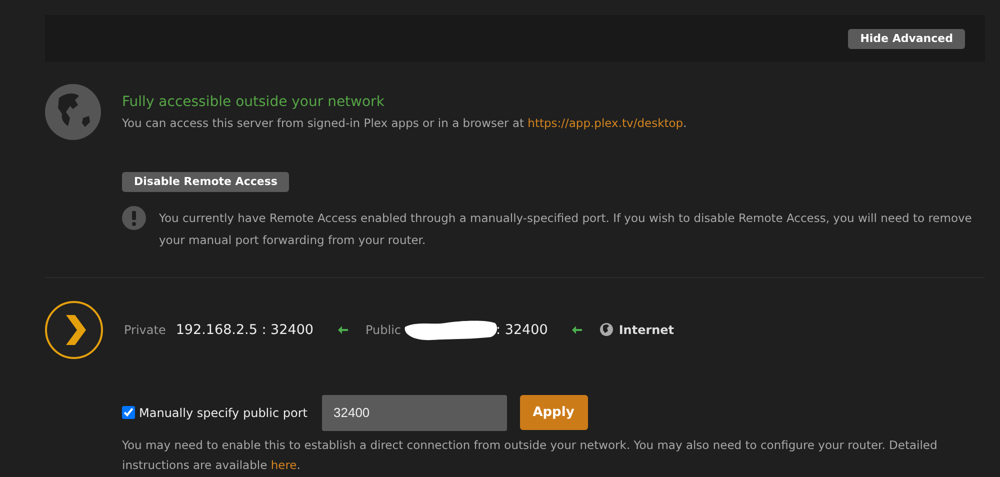 The width and height of the screenshot is (1000, 477). I want to click on apply-button: Apply, so click(554, 412).